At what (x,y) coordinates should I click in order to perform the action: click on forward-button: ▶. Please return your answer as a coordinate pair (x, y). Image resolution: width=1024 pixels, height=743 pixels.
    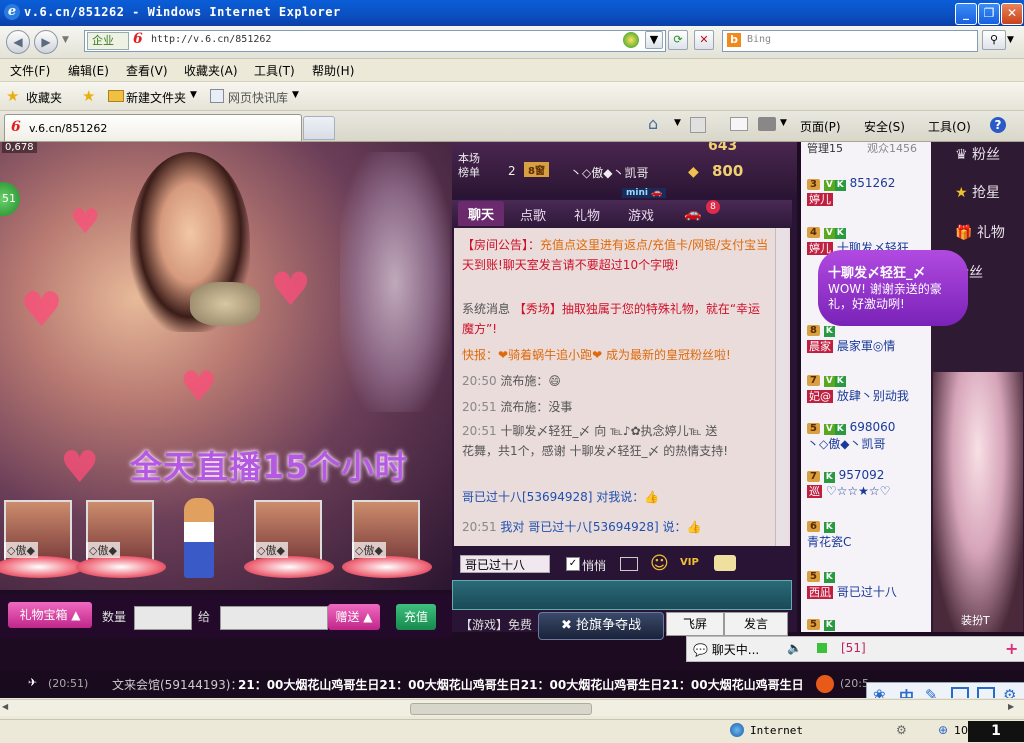
    Looking at the image, I should click on (46, 42).